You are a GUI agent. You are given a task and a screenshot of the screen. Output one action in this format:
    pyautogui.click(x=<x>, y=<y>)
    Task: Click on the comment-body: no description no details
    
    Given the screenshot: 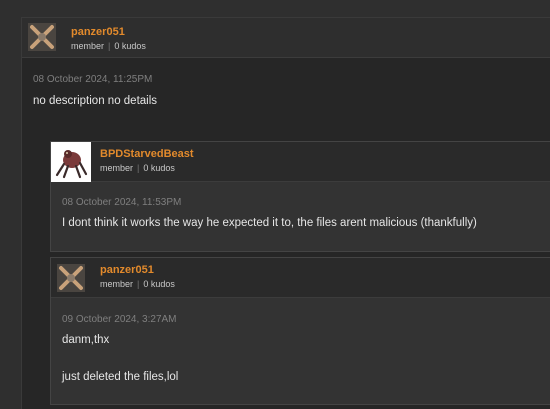 What is the action you would take?
    pyautogui.click(x=95, y=101)
    